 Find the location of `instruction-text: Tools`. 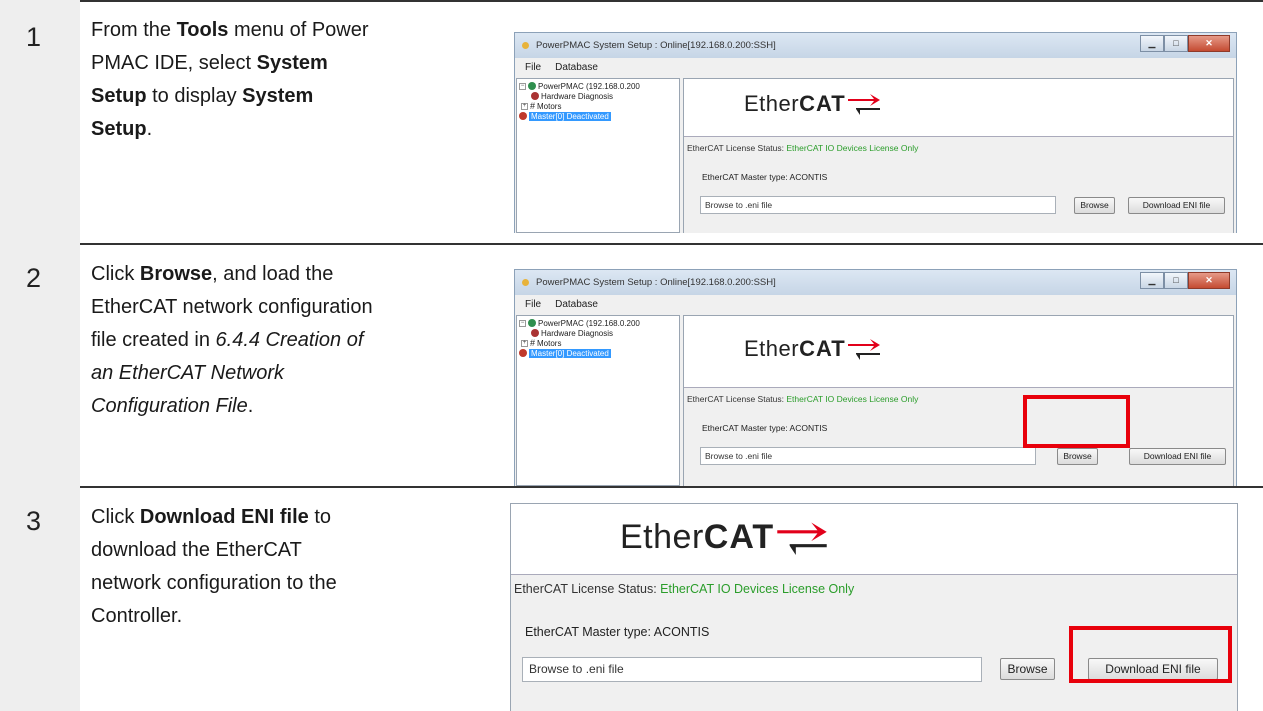

instruction-text: Tools is located at coordinates (202, 30).